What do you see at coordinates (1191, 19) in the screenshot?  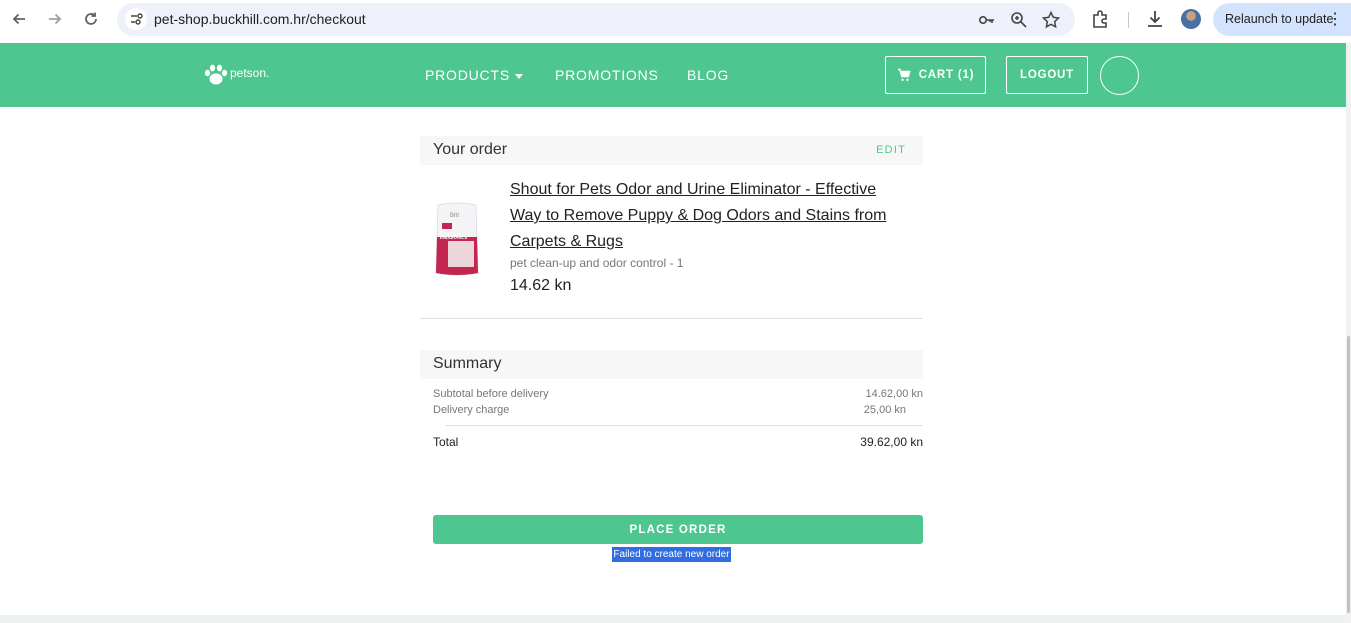 I see `profile-avatar` at bounding box center [1191, 19].